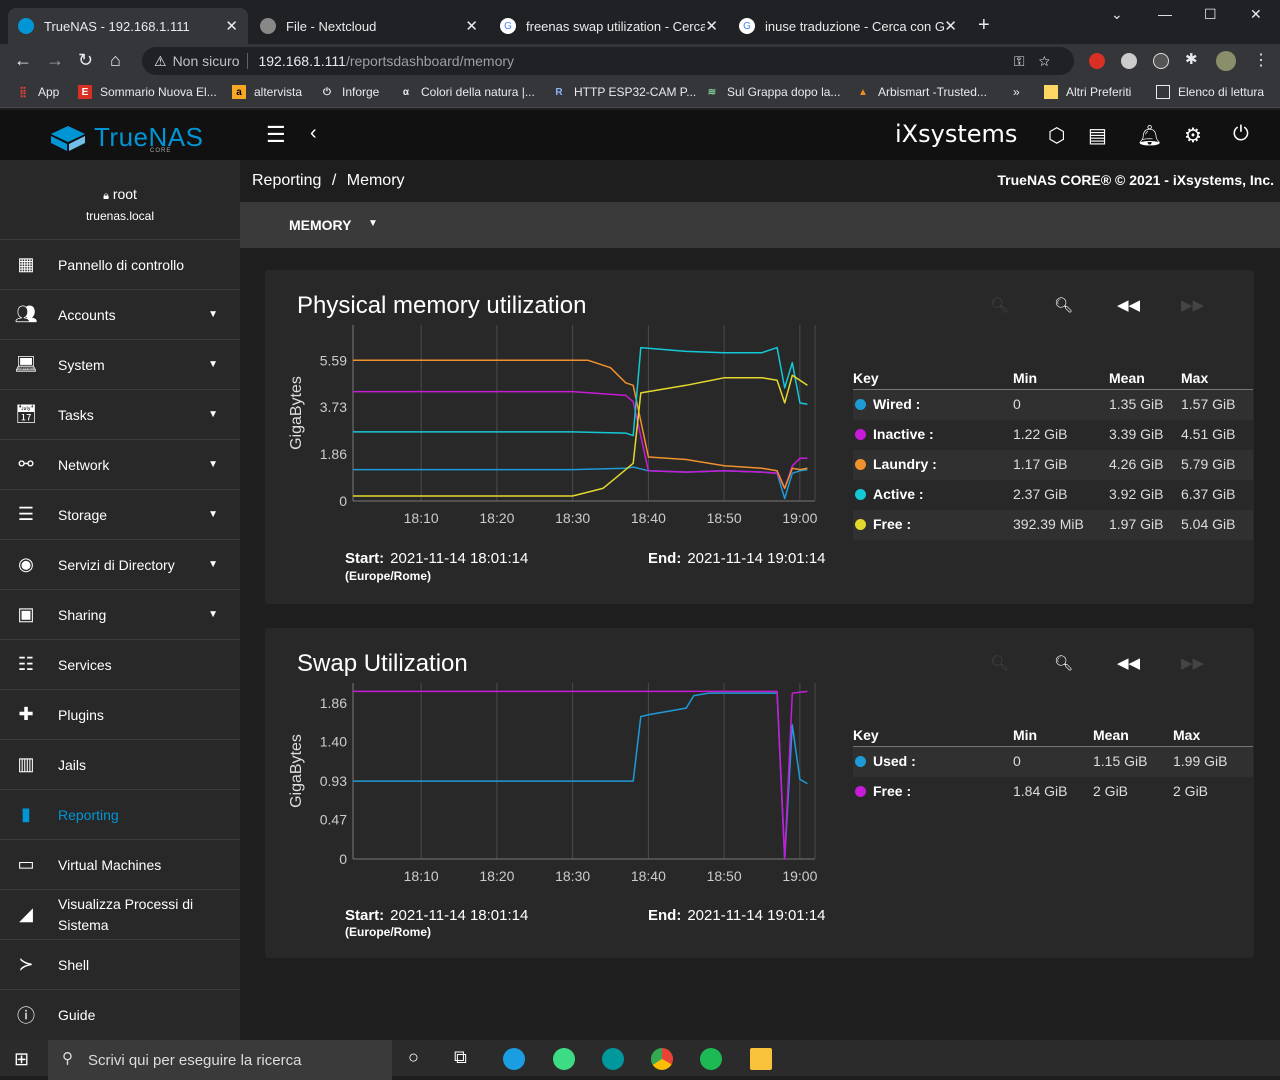 This screenshot has height=1080, width=1280. Describe the element at coordinates (413, 1057) in the screenshot. I see `cortana-icon: ○` at that location.